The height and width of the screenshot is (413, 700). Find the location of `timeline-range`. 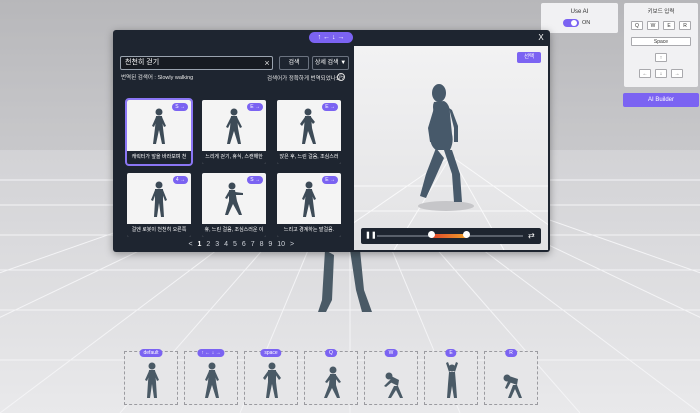

timeline-range is located at coordinates (449, 236).